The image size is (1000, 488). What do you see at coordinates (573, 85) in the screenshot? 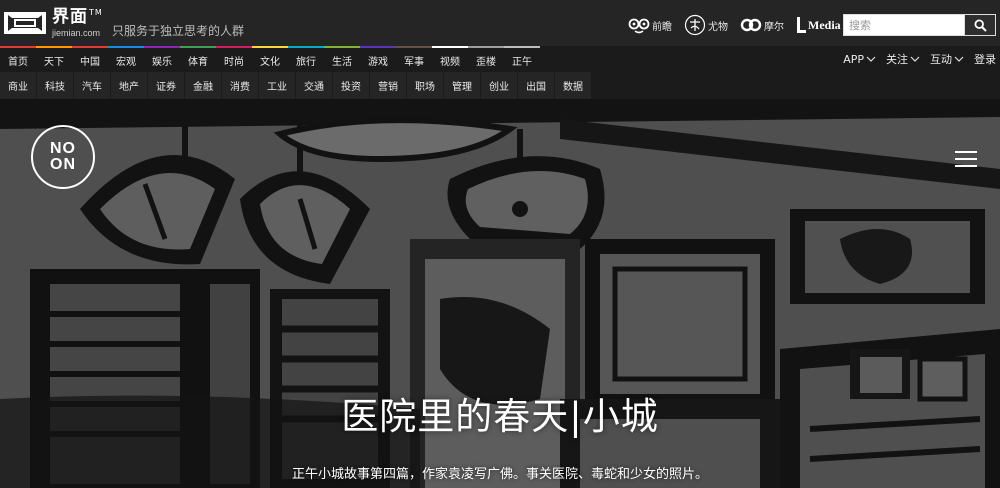
I see `subnav-item: 数据` at bounding box center [573, 85].